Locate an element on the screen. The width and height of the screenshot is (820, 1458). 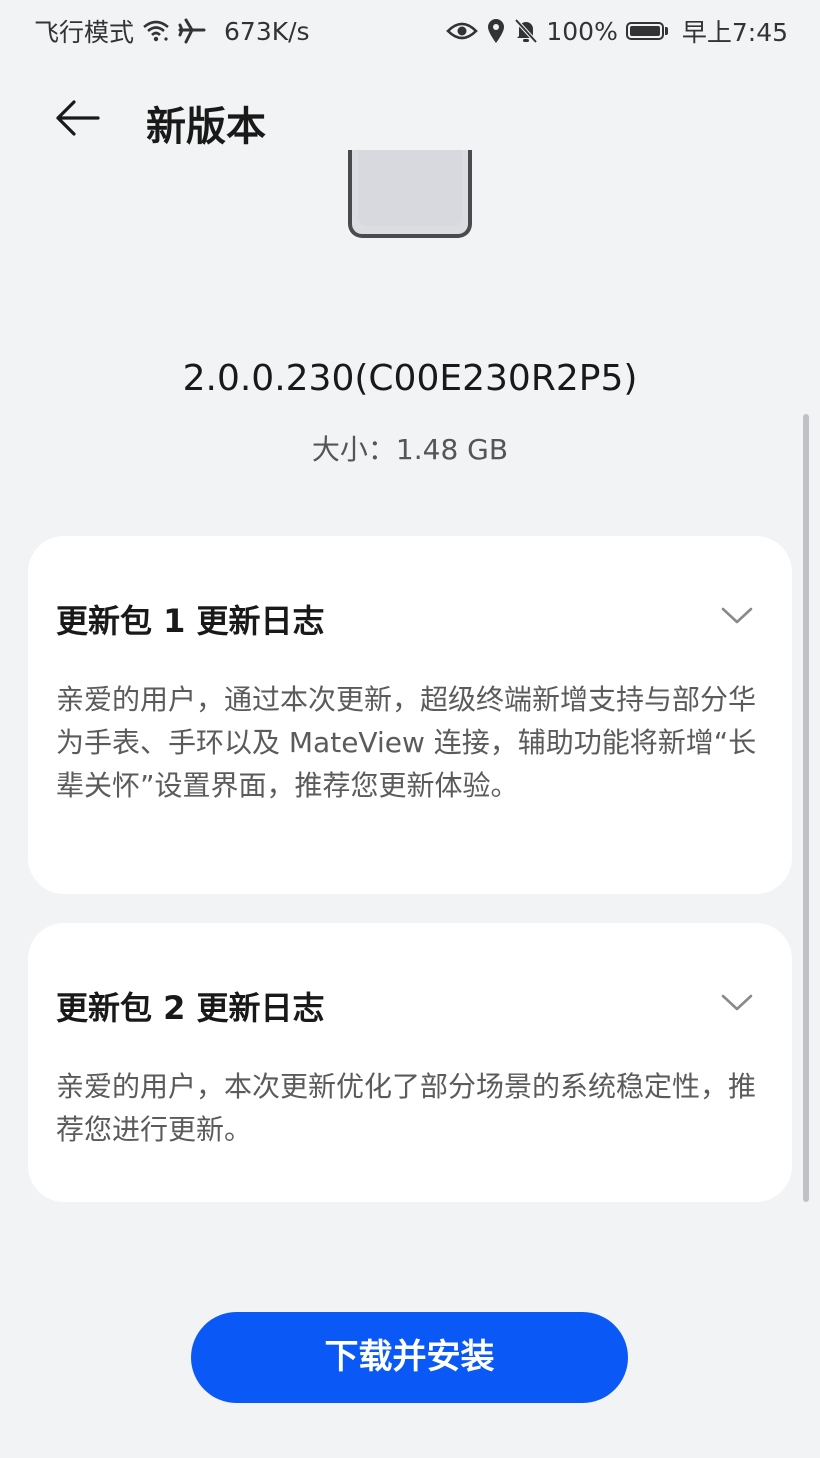
app-header: 新版本 is located at coordinates (410, 120).